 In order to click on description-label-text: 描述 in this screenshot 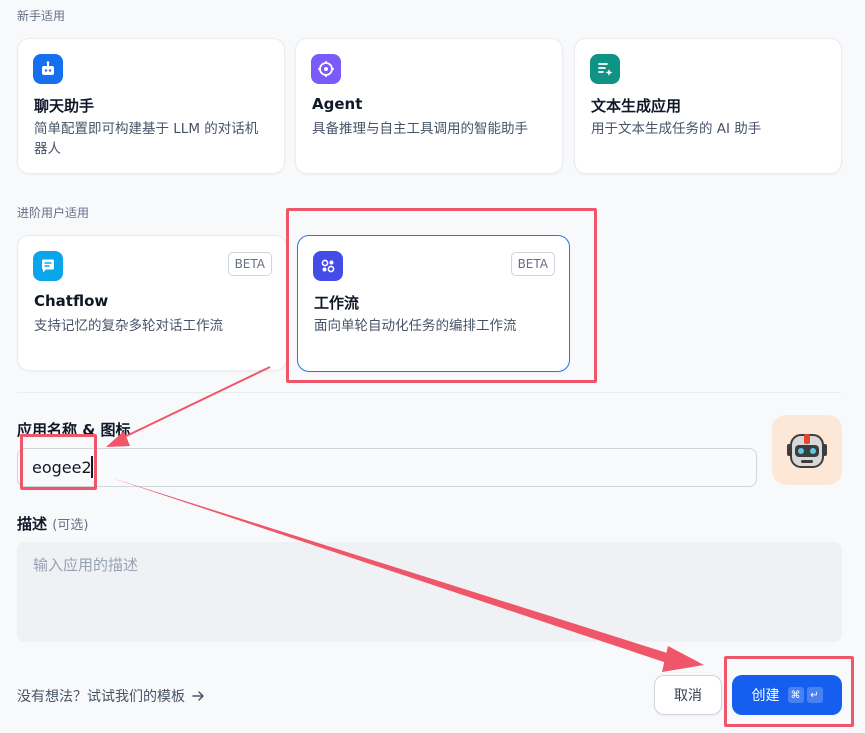, I will do `click(32, 524)`.